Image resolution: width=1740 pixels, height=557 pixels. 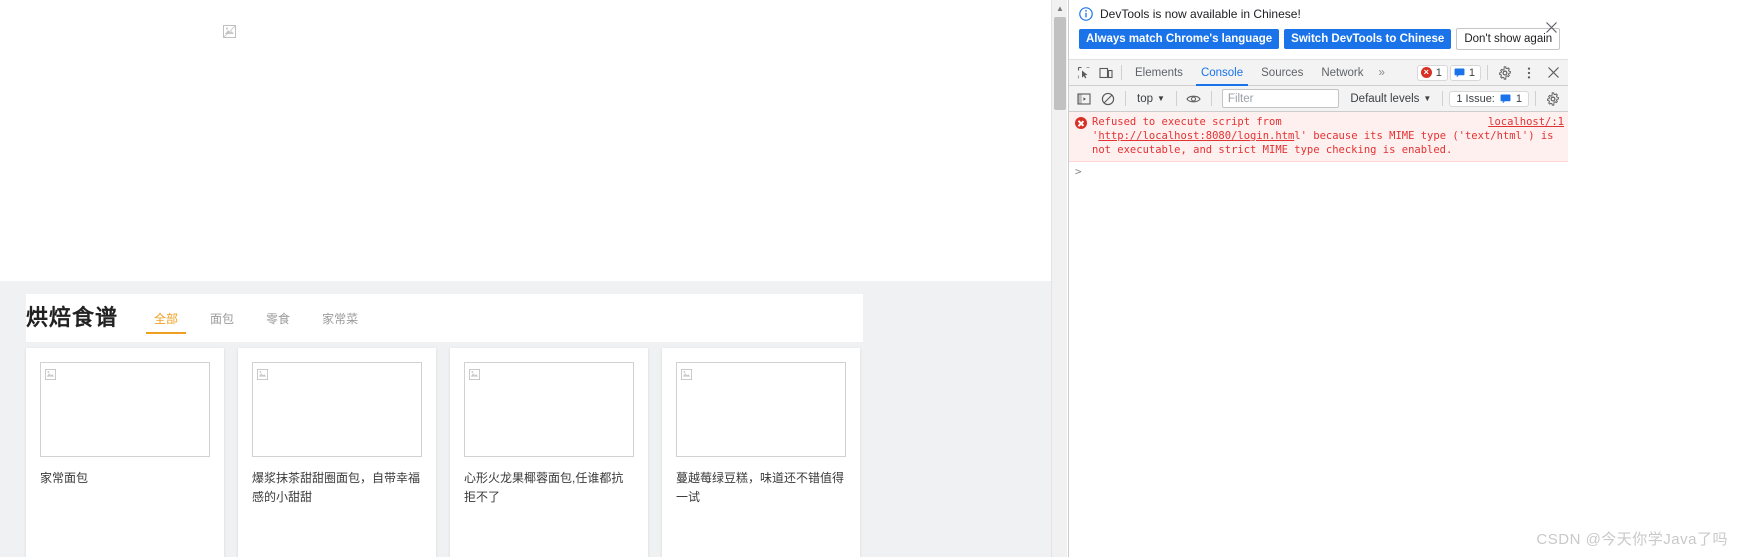 I want to click on page-scrollbar: ▲, so click(x=1059, y=278).